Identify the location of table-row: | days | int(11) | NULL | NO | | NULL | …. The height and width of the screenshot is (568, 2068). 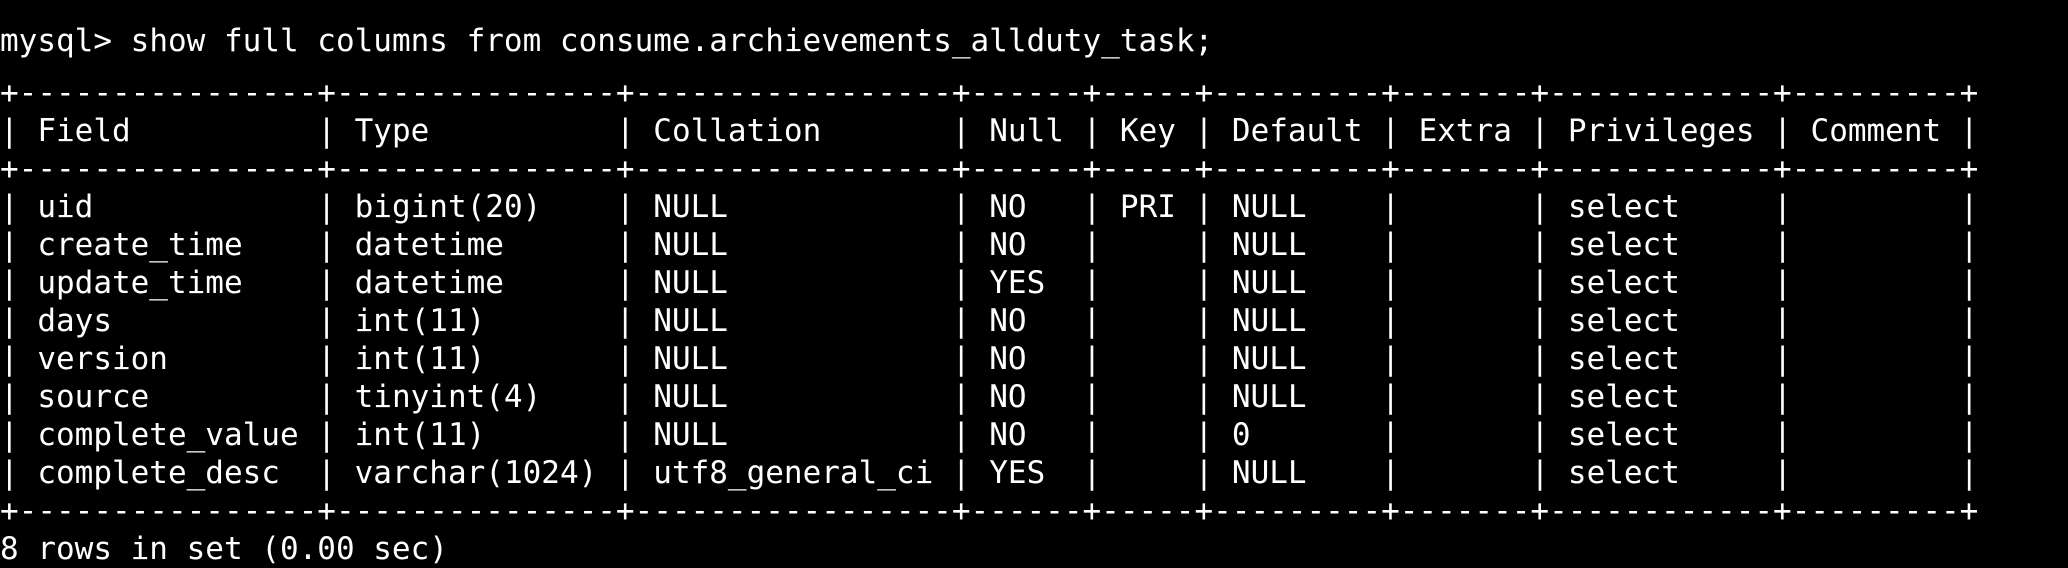
(989, 321).